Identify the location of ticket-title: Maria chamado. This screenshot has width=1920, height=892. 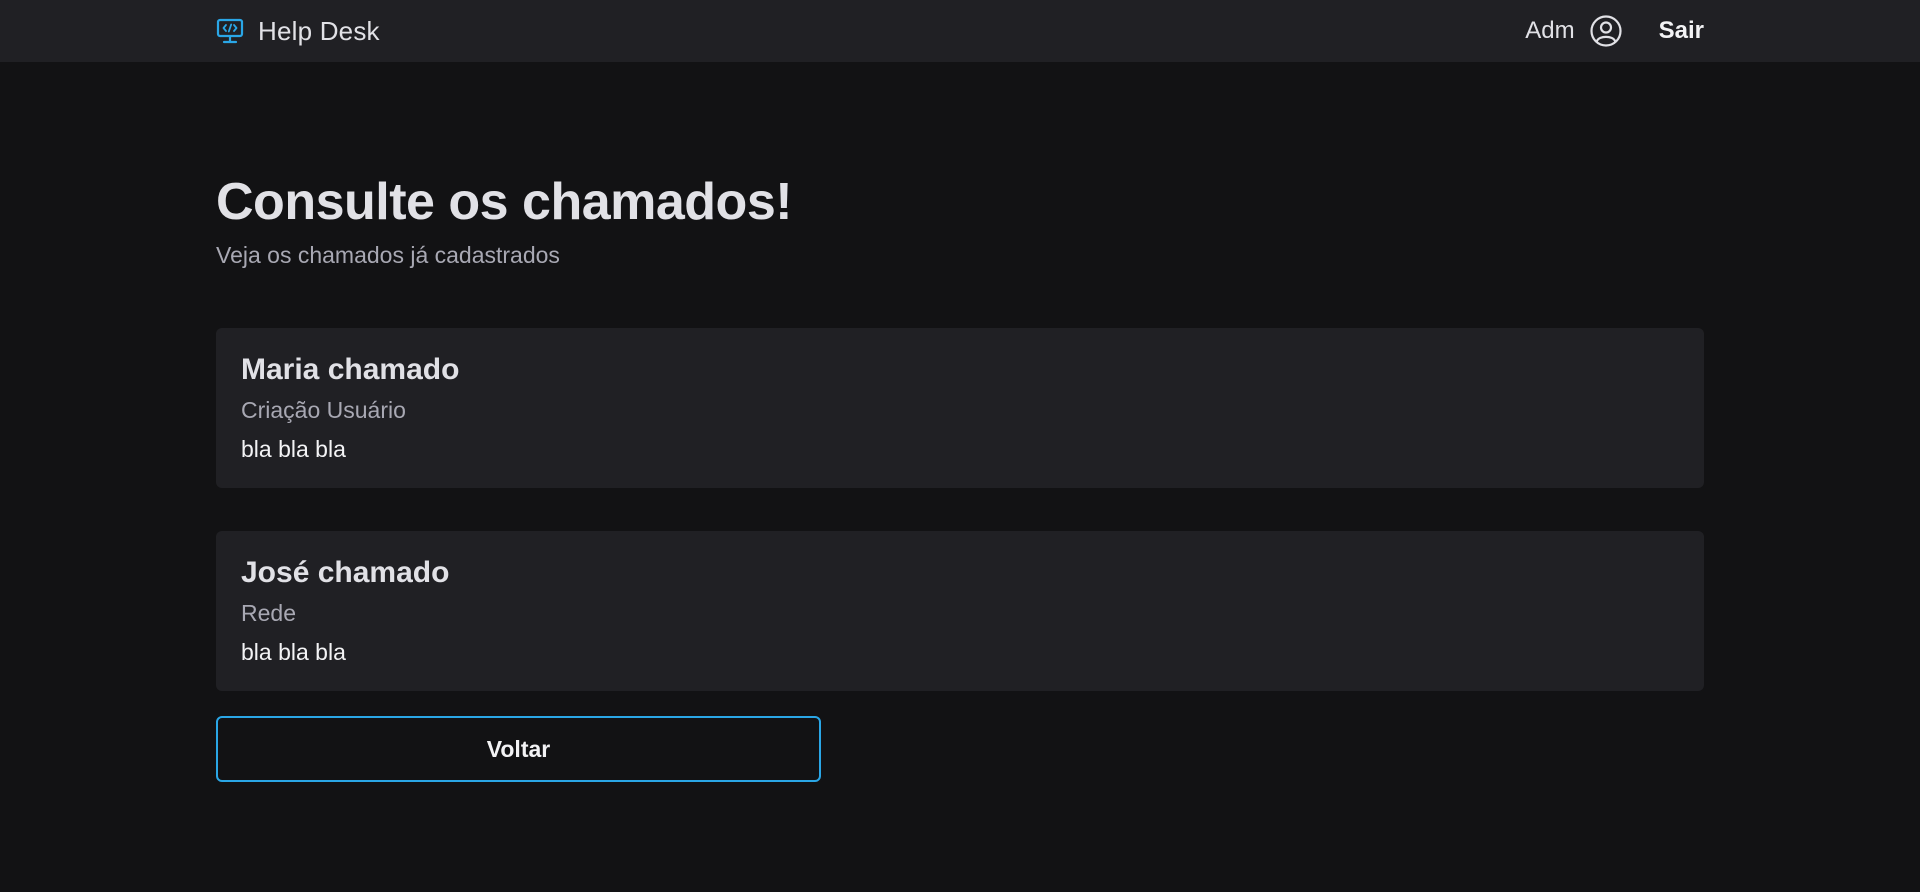
(350, 369).